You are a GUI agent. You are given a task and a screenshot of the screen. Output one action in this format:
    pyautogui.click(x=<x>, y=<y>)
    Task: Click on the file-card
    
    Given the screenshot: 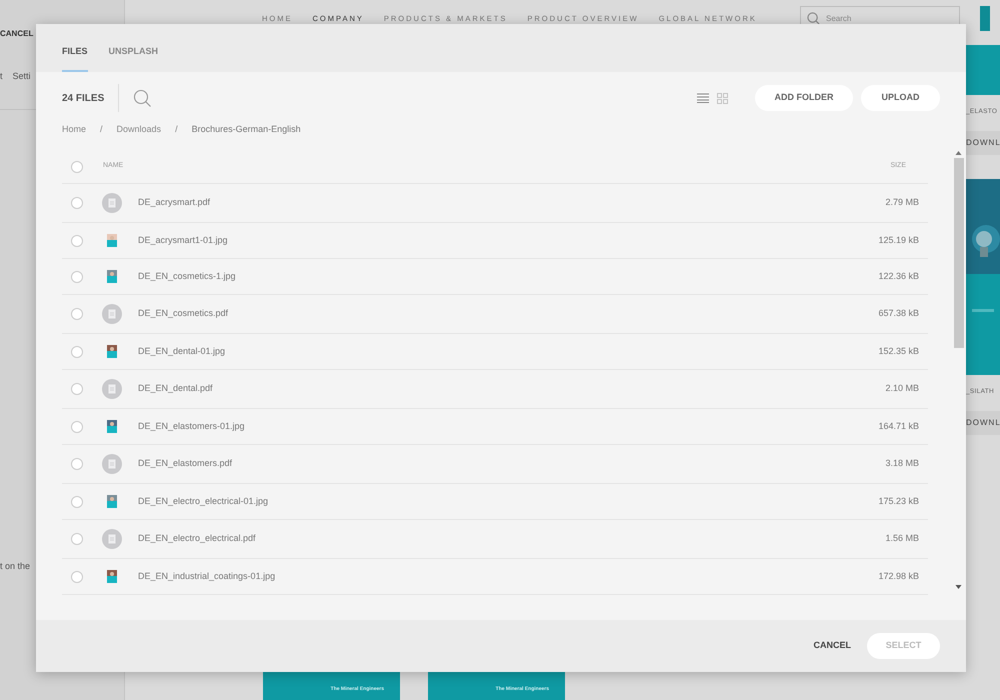 What is the action you would take?
    pyautogui.click(x=983, y=70)
    